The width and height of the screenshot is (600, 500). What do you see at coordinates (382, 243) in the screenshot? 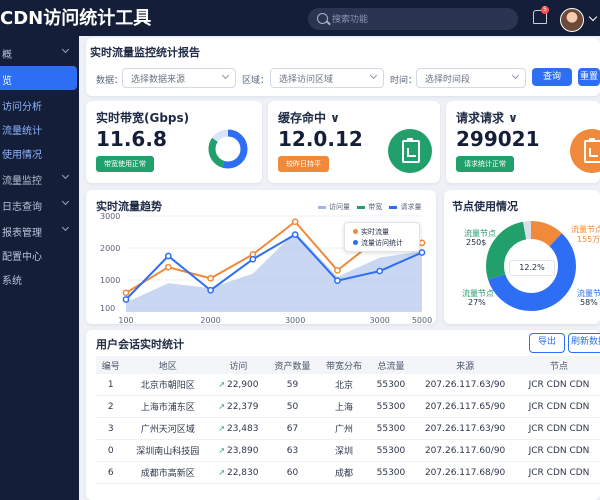
I see `tooltip-line: 流量访问统计` at bounding box center [382, 243].